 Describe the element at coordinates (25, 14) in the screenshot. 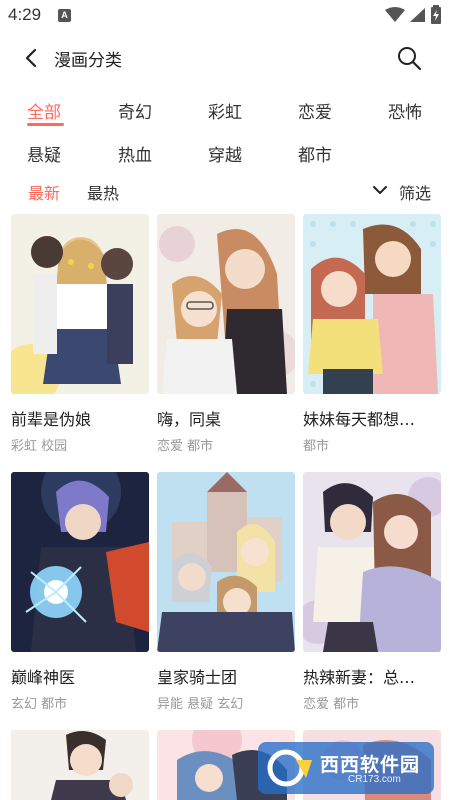

I see `status-time: 4:29` at that location.